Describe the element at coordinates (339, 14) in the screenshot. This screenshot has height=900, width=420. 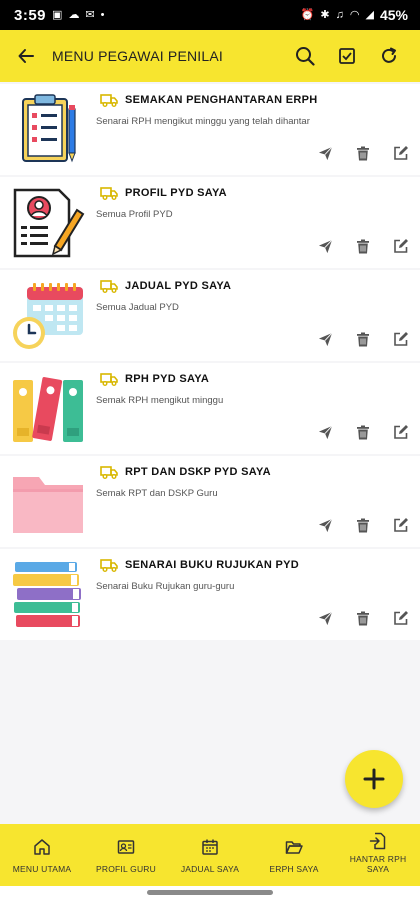
I see `mute-icon: ♫` at that location.